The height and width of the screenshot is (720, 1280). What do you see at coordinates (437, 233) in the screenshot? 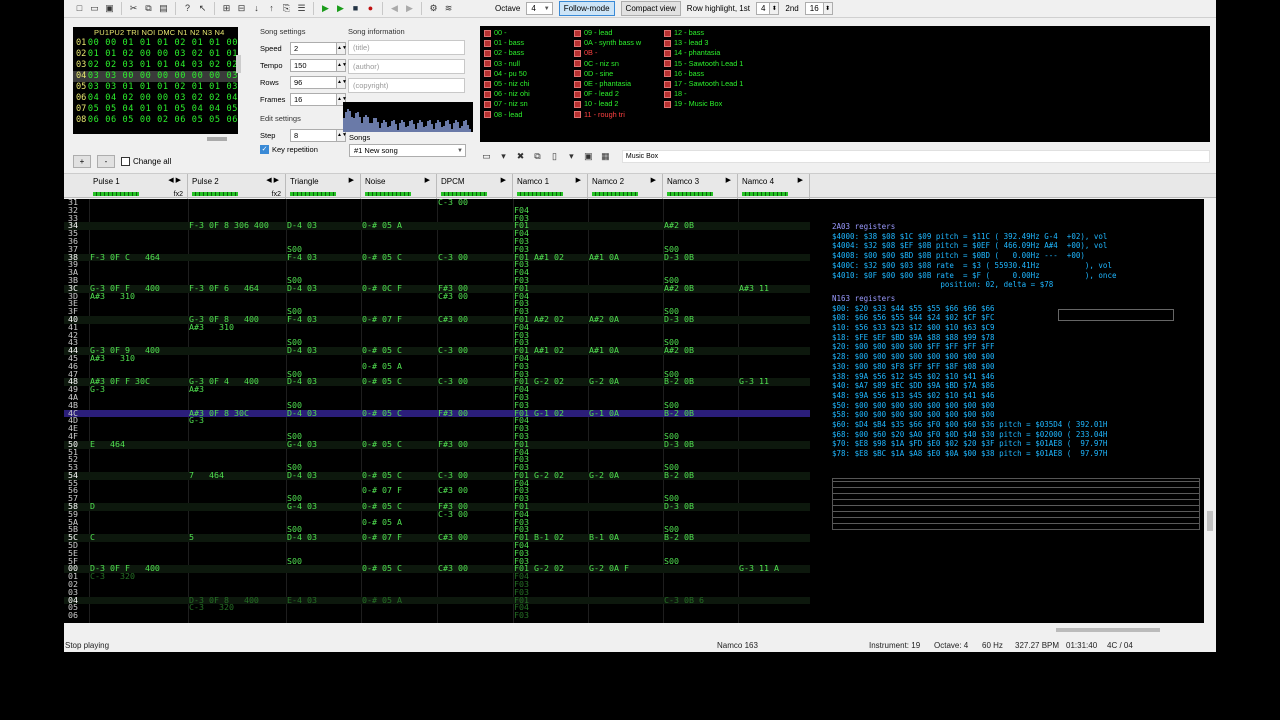
I see `pattern-row: 35 F04` at bounding box center [437, 233].